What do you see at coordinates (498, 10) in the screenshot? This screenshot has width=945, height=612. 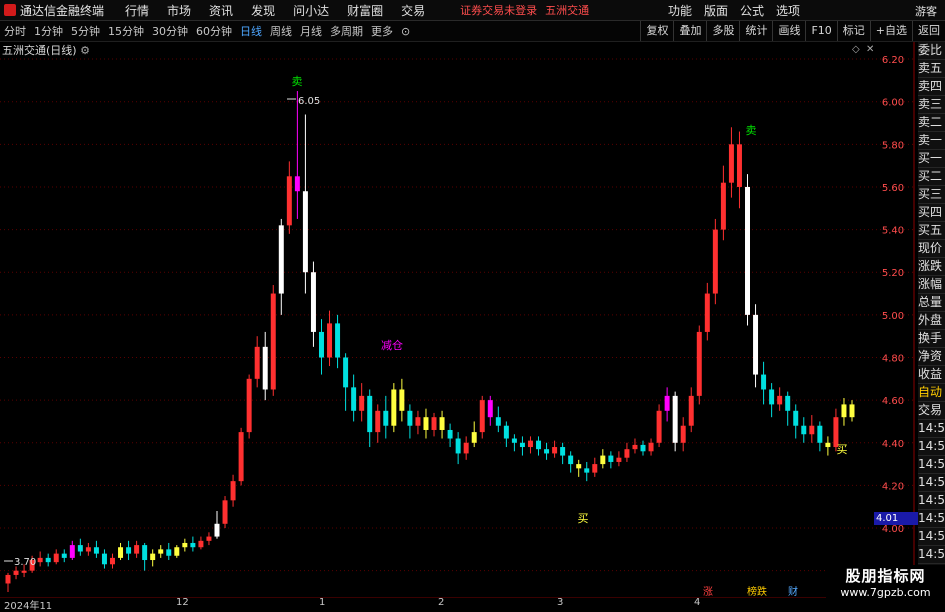 I see `login-notice: 证券交易未登录` at bounding box center [498, 10].